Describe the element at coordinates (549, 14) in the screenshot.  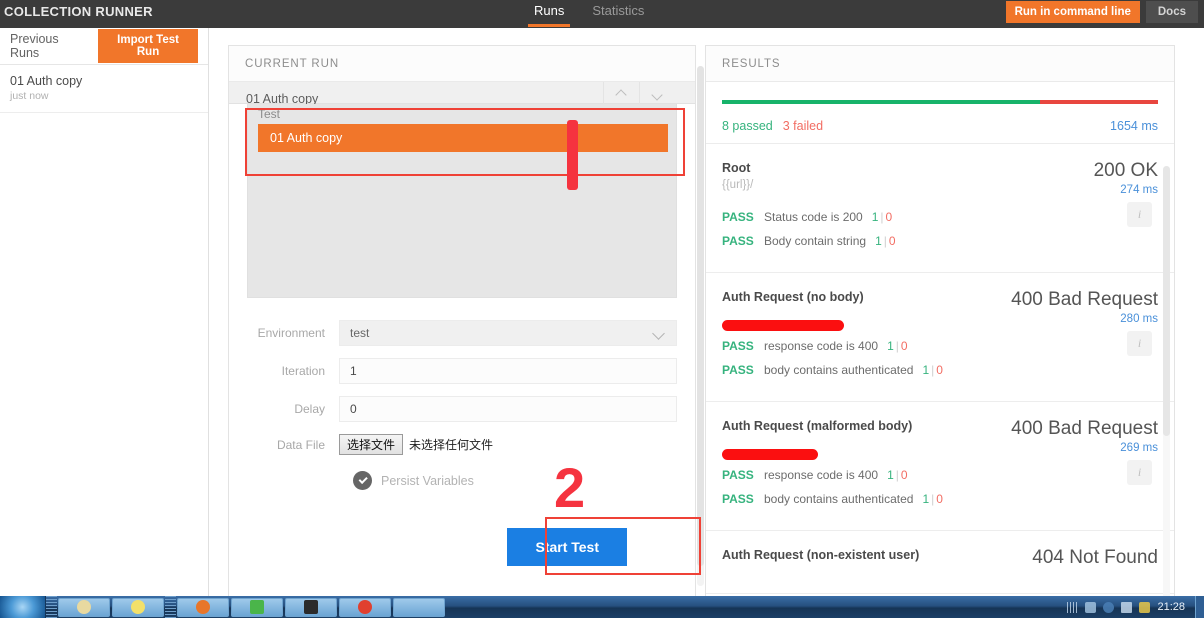
I see `tab-runs: Runs` at that location.